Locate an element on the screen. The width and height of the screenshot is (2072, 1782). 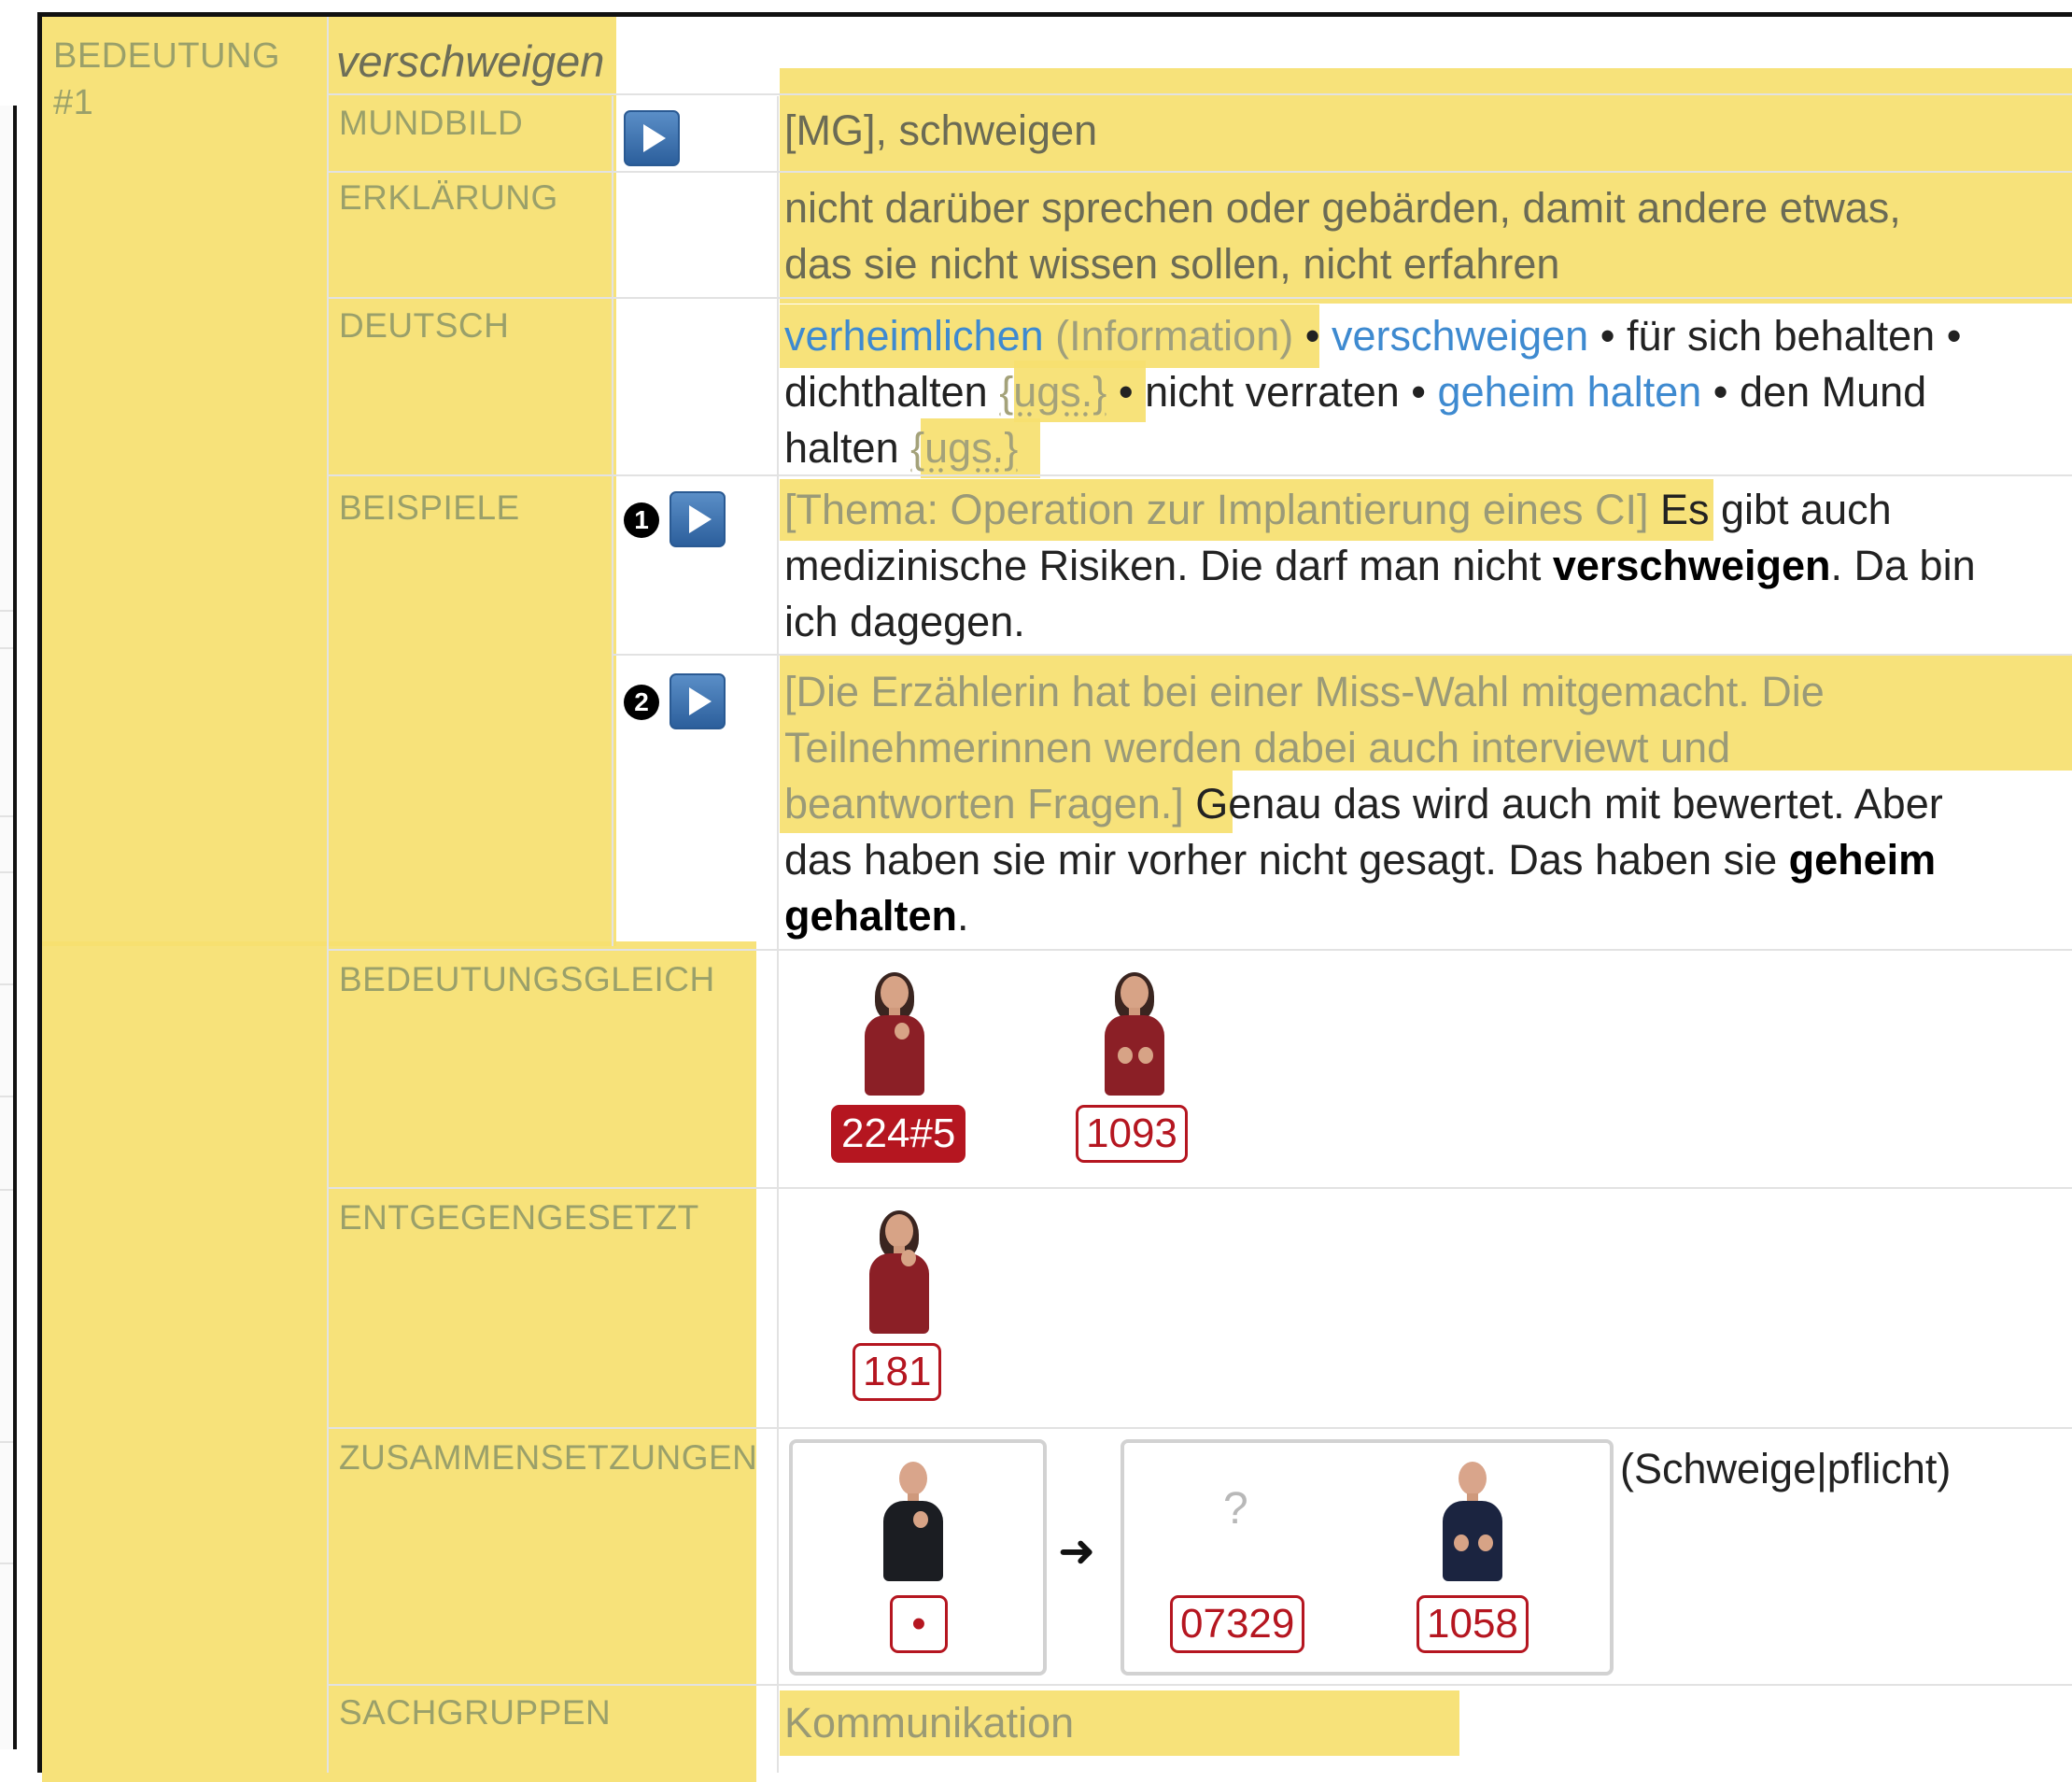
entgegengesetzt-label: ENTGEGENGESETZT is located at coordinates (519, 1217).